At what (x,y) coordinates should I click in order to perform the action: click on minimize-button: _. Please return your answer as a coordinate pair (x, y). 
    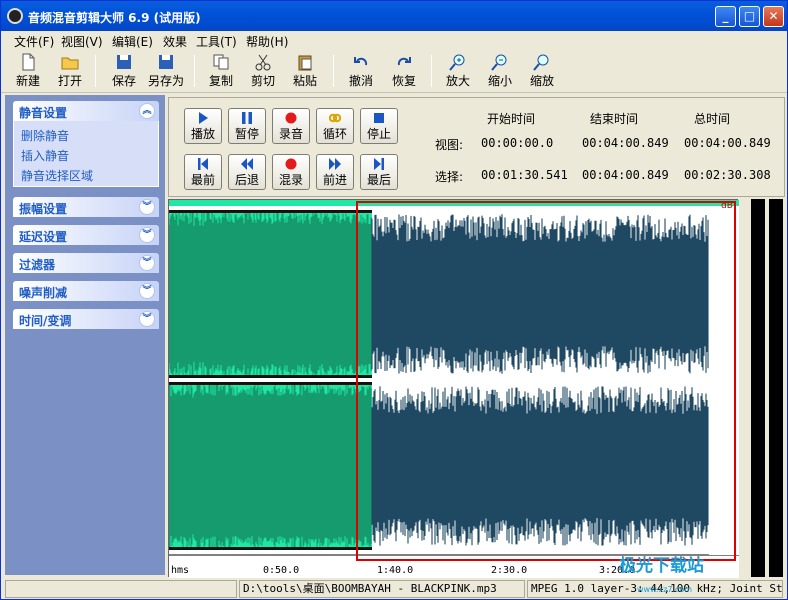
    Looking at the image, I should click on (725, 16).